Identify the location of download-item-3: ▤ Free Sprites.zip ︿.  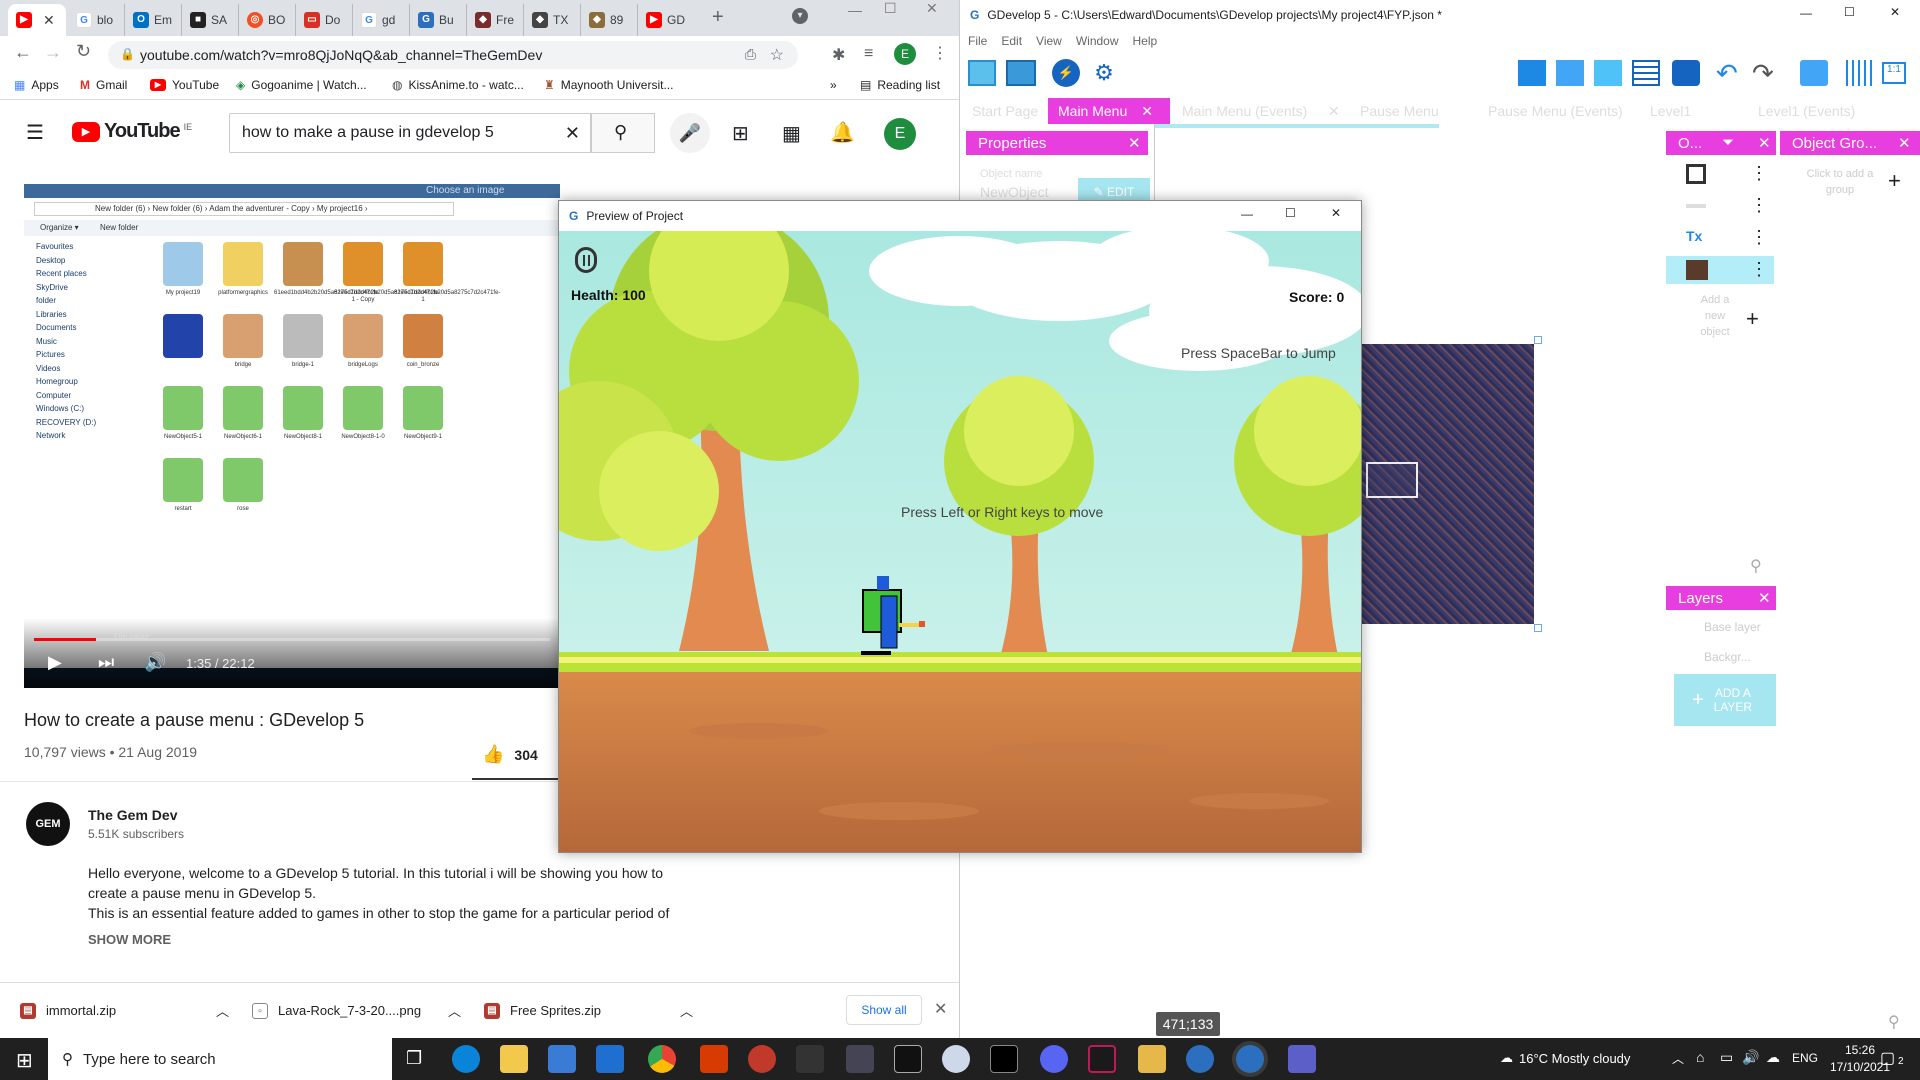
(588, 1010).